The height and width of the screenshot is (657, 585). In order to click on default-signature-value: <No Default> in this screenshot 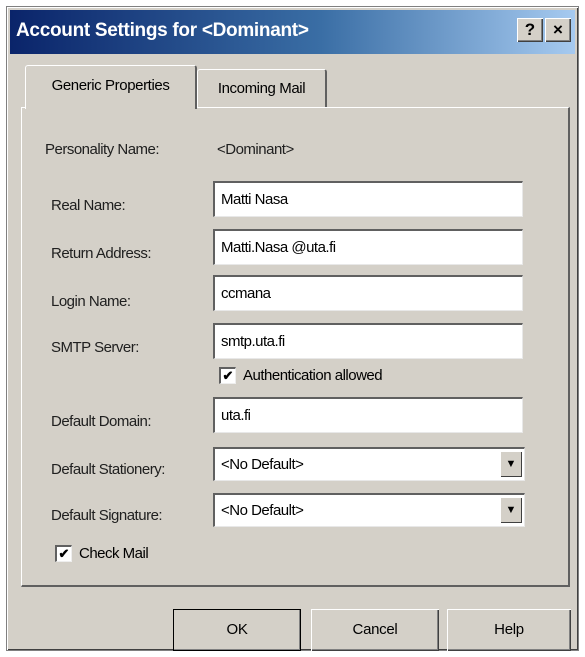, I will do `click(262, 510)`.